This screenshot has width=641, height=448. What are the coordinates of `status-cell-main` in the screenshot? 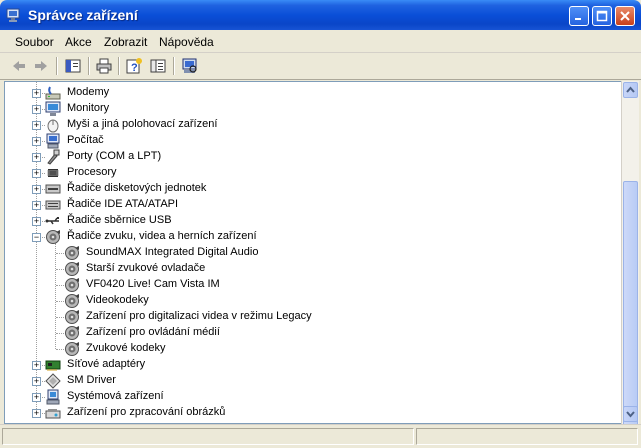 It's located at (208, 436).